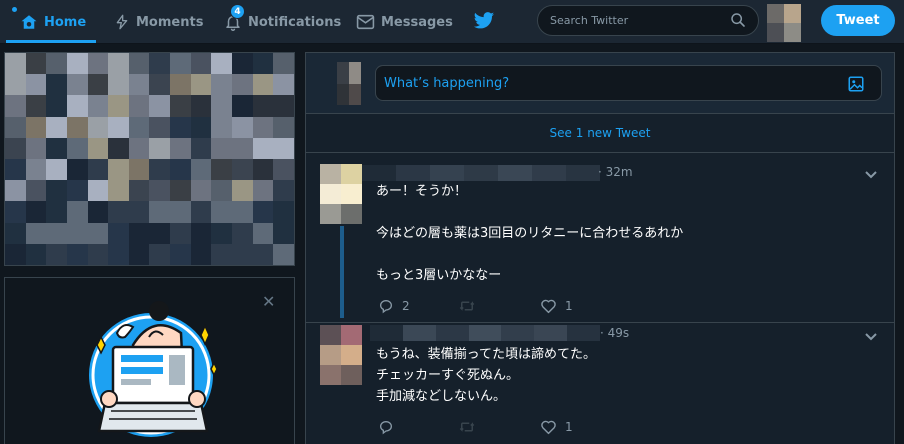 This screenshot has width=904, height=444. I want to click on reply-count: 2, so click(406, 306).